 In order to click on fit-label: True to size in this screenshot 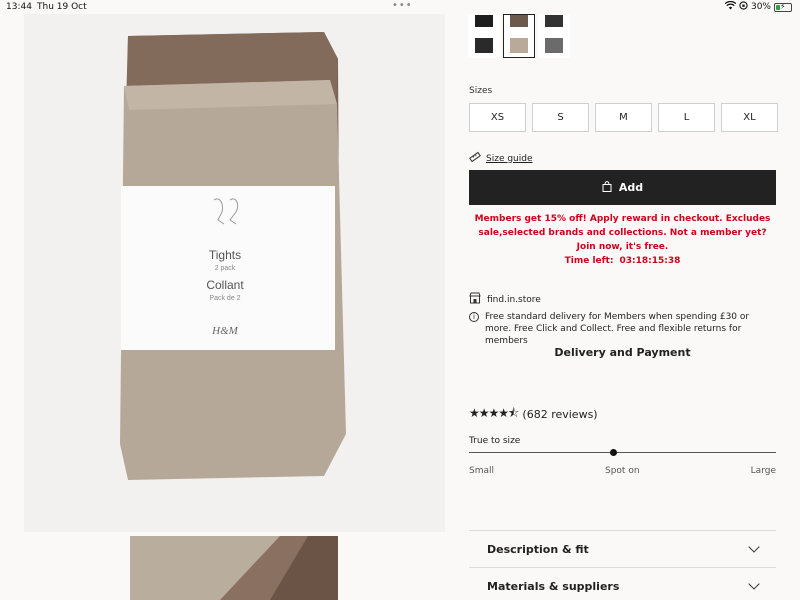, I will do `click(495, 441)`.